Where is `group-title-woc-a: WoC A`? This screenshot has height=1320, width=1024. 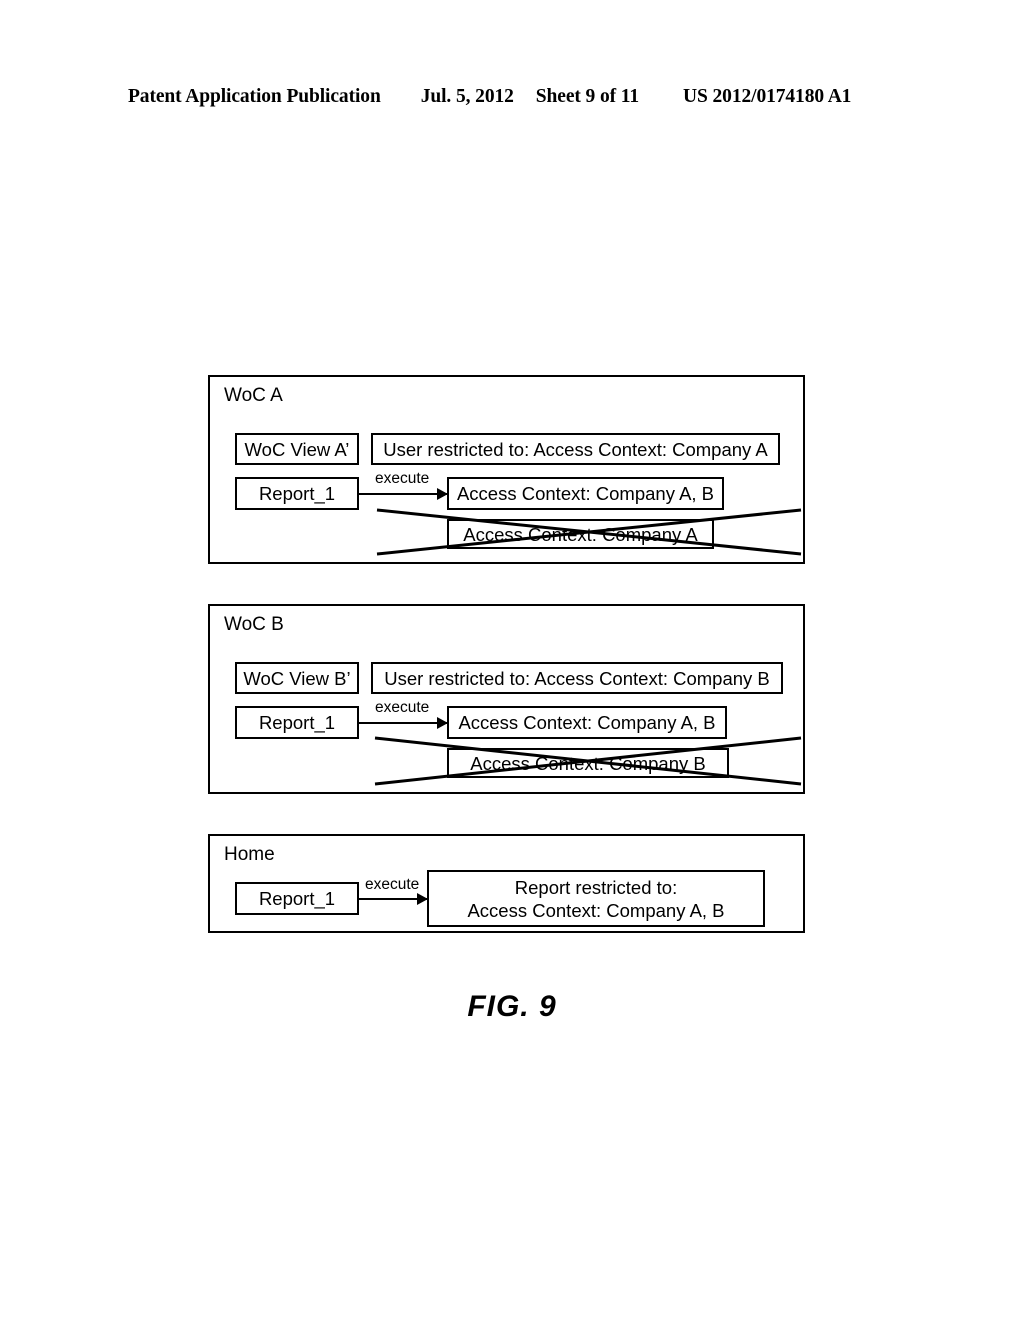
group-title-woc-a: WoC A is located at coordinates (253, 395).